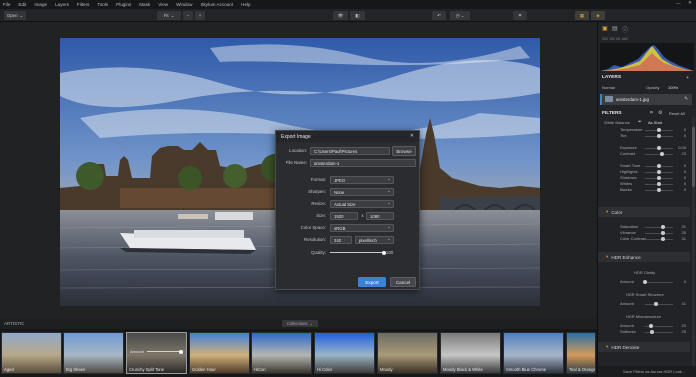  Describe the element at coordinates (350, 151) in the screenshot. I see `location-field: C:\Users\Paul\Pictures` at that location.